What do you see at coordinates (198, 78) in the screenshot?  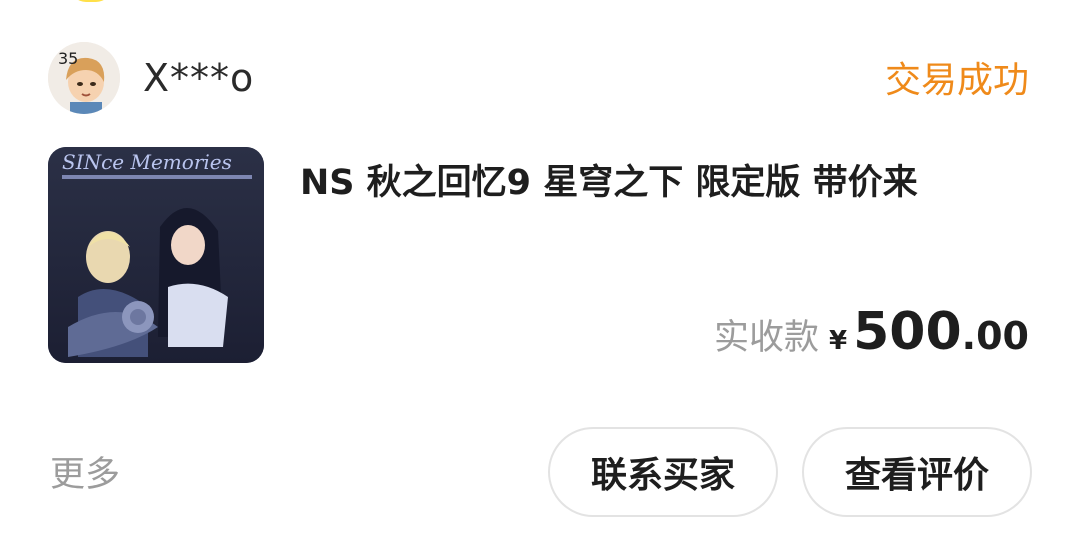 I see `seller-name: X***o` at bounding box center [198, 78].